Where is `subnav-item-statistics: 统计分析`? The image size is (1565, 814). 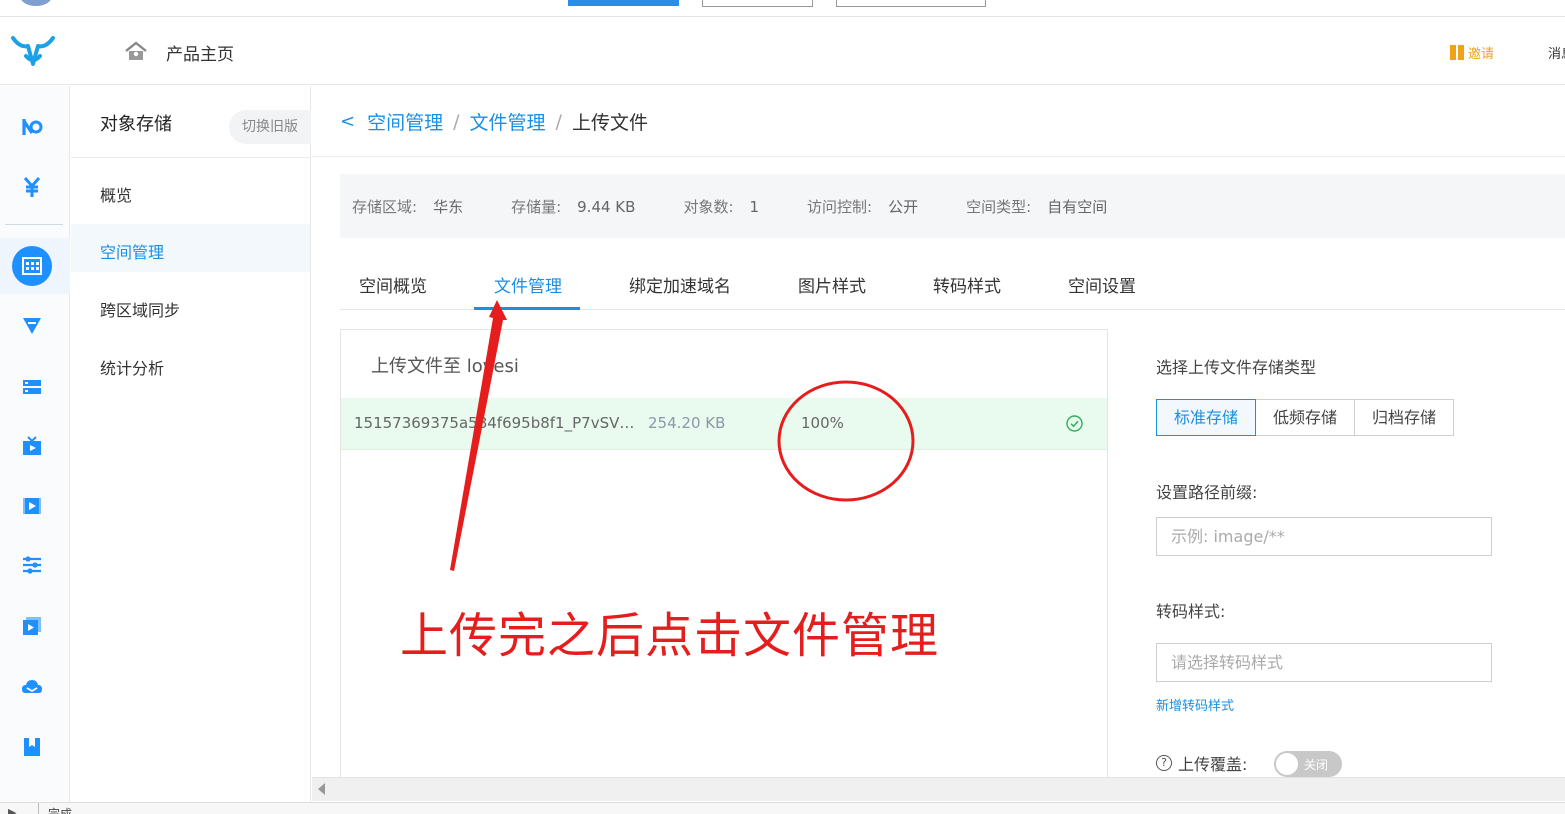 subnav-item-statistics: 统计分析 is located at coordinates (132, 367).